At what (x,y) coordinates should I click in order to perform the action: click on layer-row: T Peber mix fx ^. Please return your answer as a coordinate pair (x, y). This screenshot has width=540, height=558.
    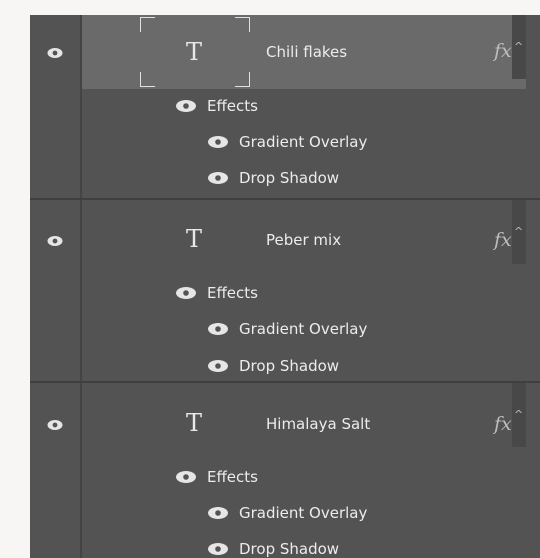
    Looking at the image, I should click on (304, 237).